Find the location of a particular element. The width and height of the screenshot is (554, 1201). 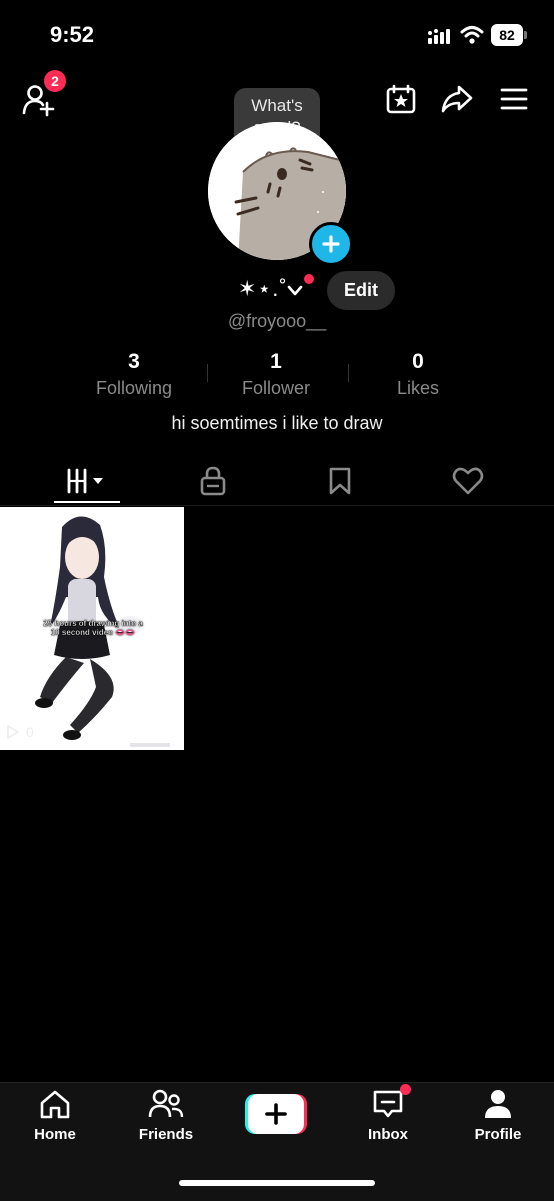

create-button is located at coordinates (276, 1114).